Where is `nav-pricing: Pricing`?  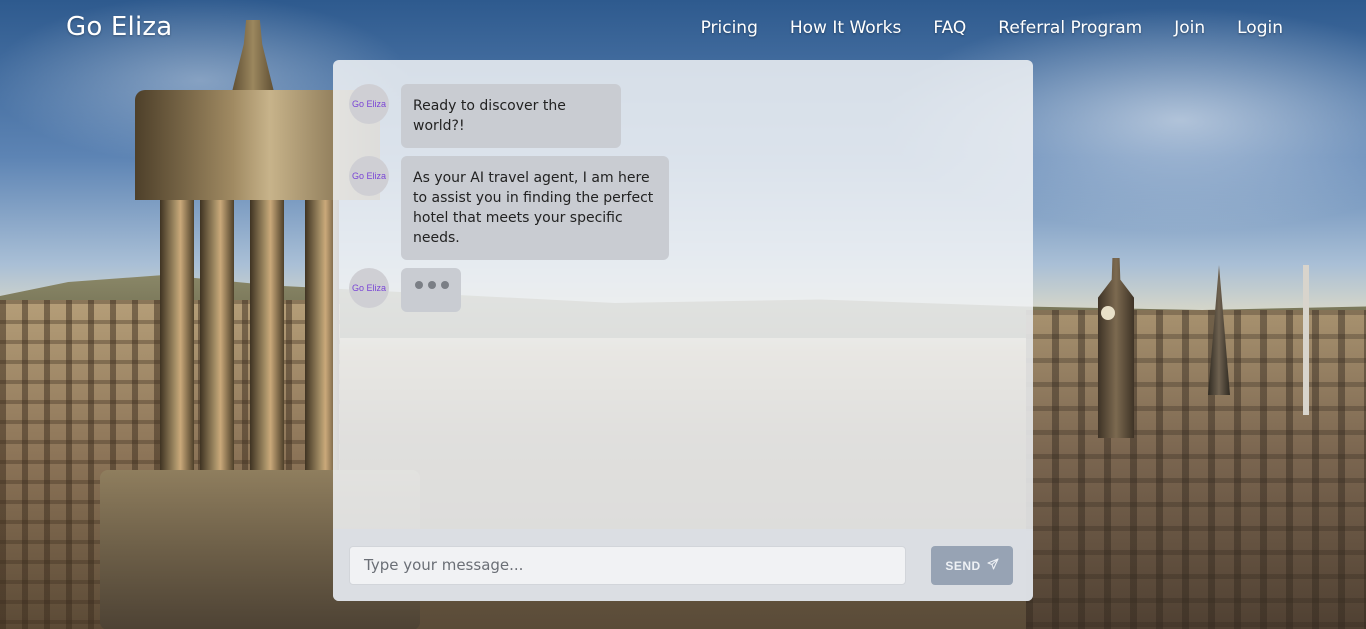
nav-pricing: Pricing is located at coordinates (729, 28).